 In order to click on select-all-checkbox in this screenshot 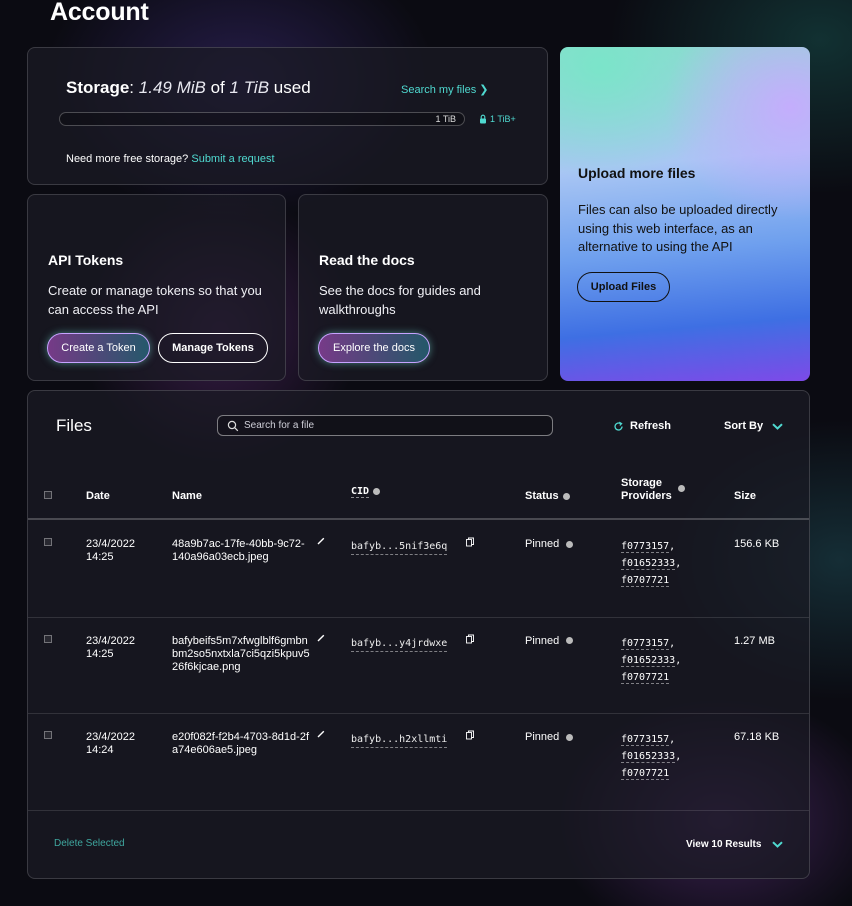, I will do `click(48, 495)`.